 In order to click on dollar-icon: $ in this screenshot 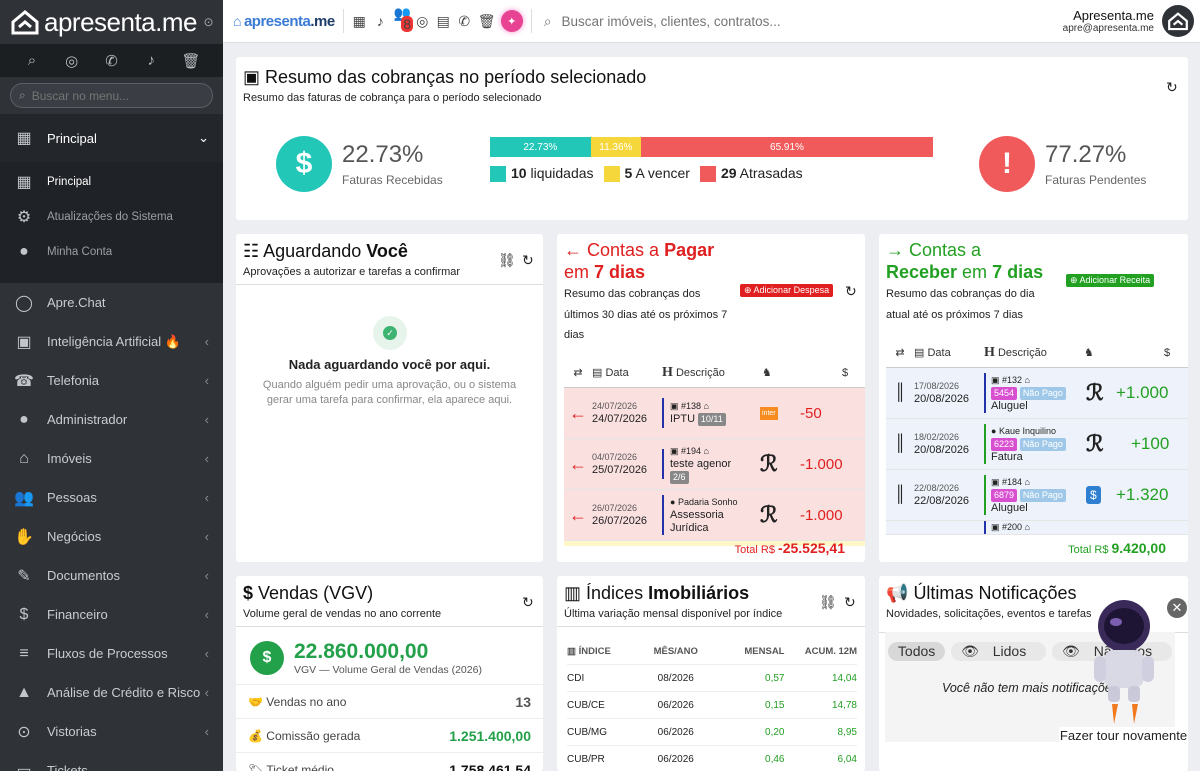, I will do `click(24, 614)`.